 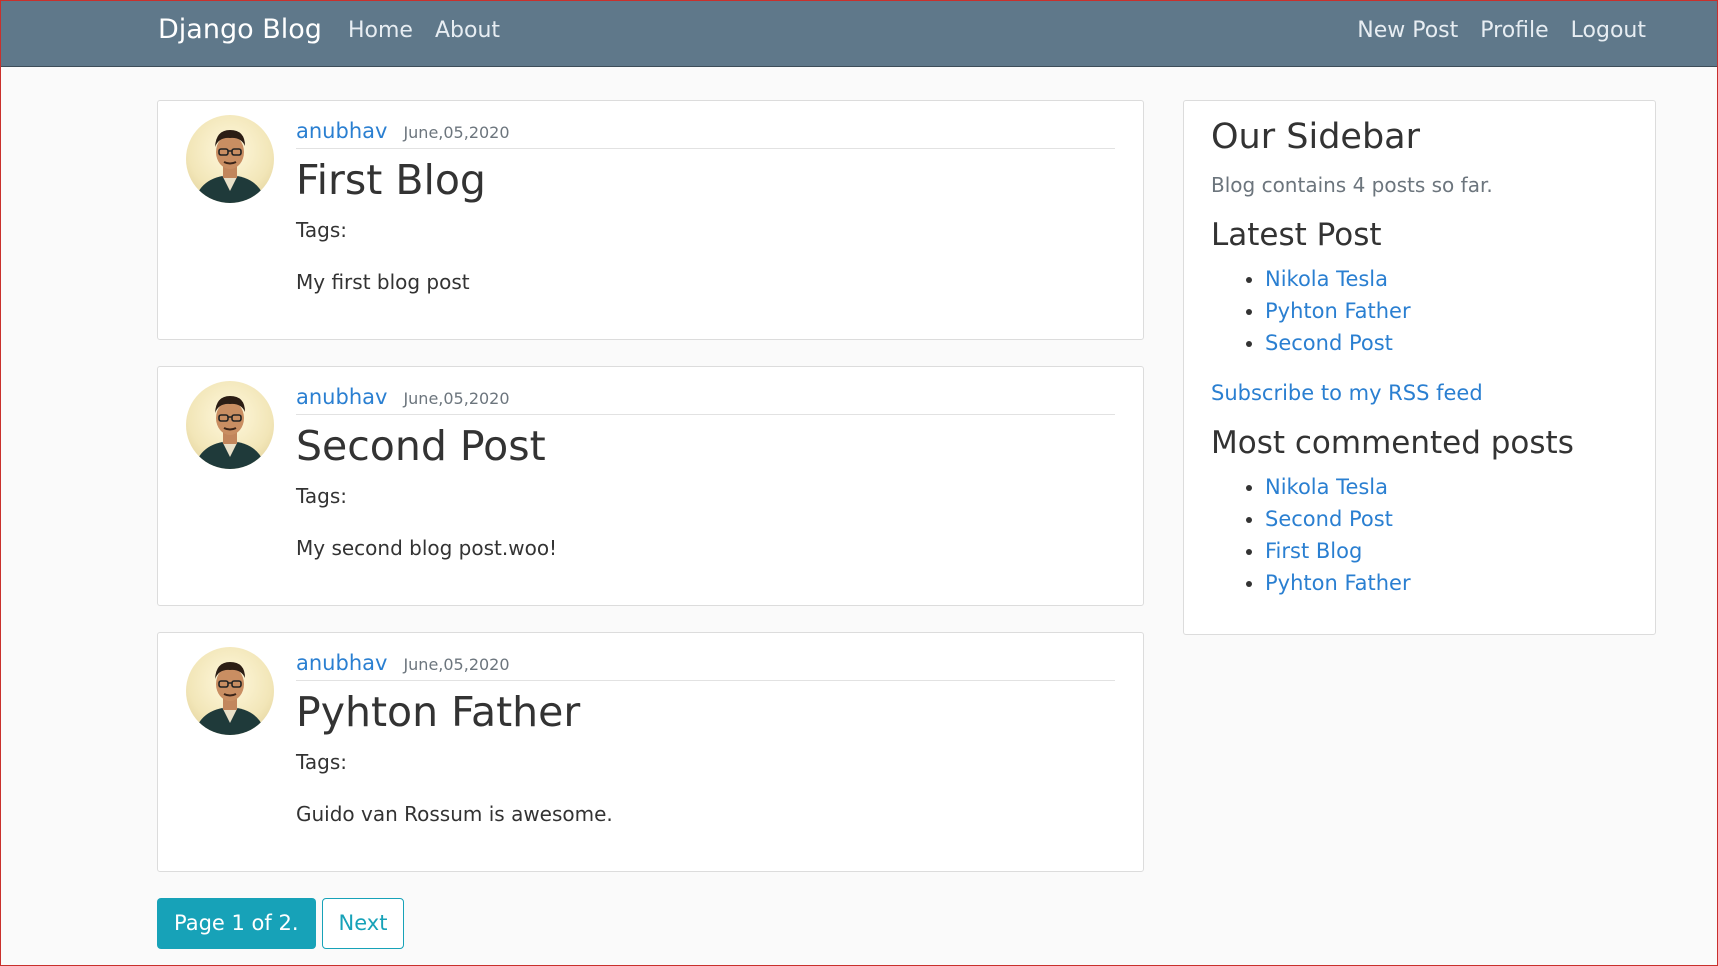 What do you see at coordinates (1326, 487) in the screenshot?
I see `most-commented-link: Nikola Tesla` at bounding box center [1326, 487].